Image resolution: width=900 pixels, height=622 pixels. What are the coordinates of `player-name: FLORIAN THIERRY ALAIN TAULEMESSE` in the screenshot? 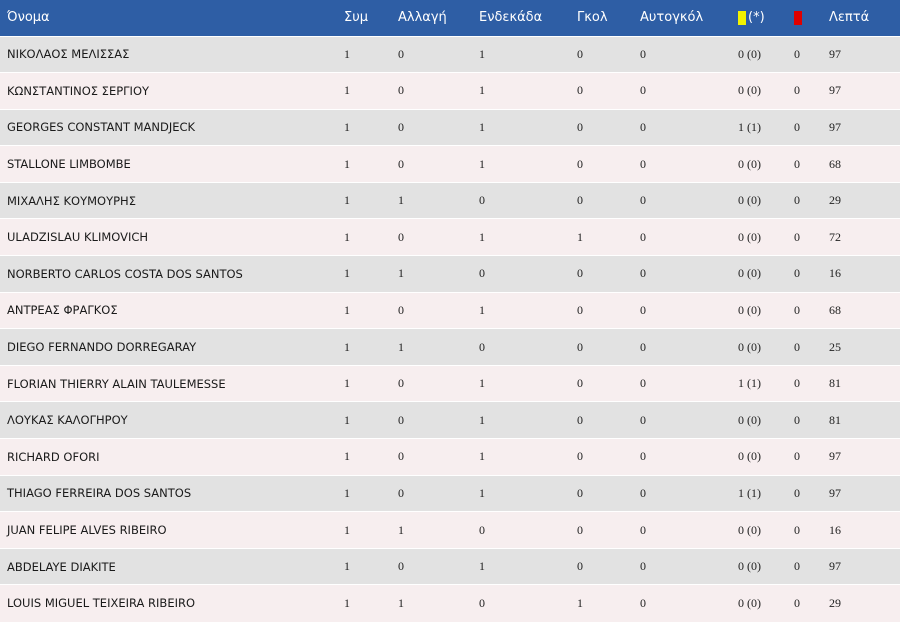 It's located at (172, 383).